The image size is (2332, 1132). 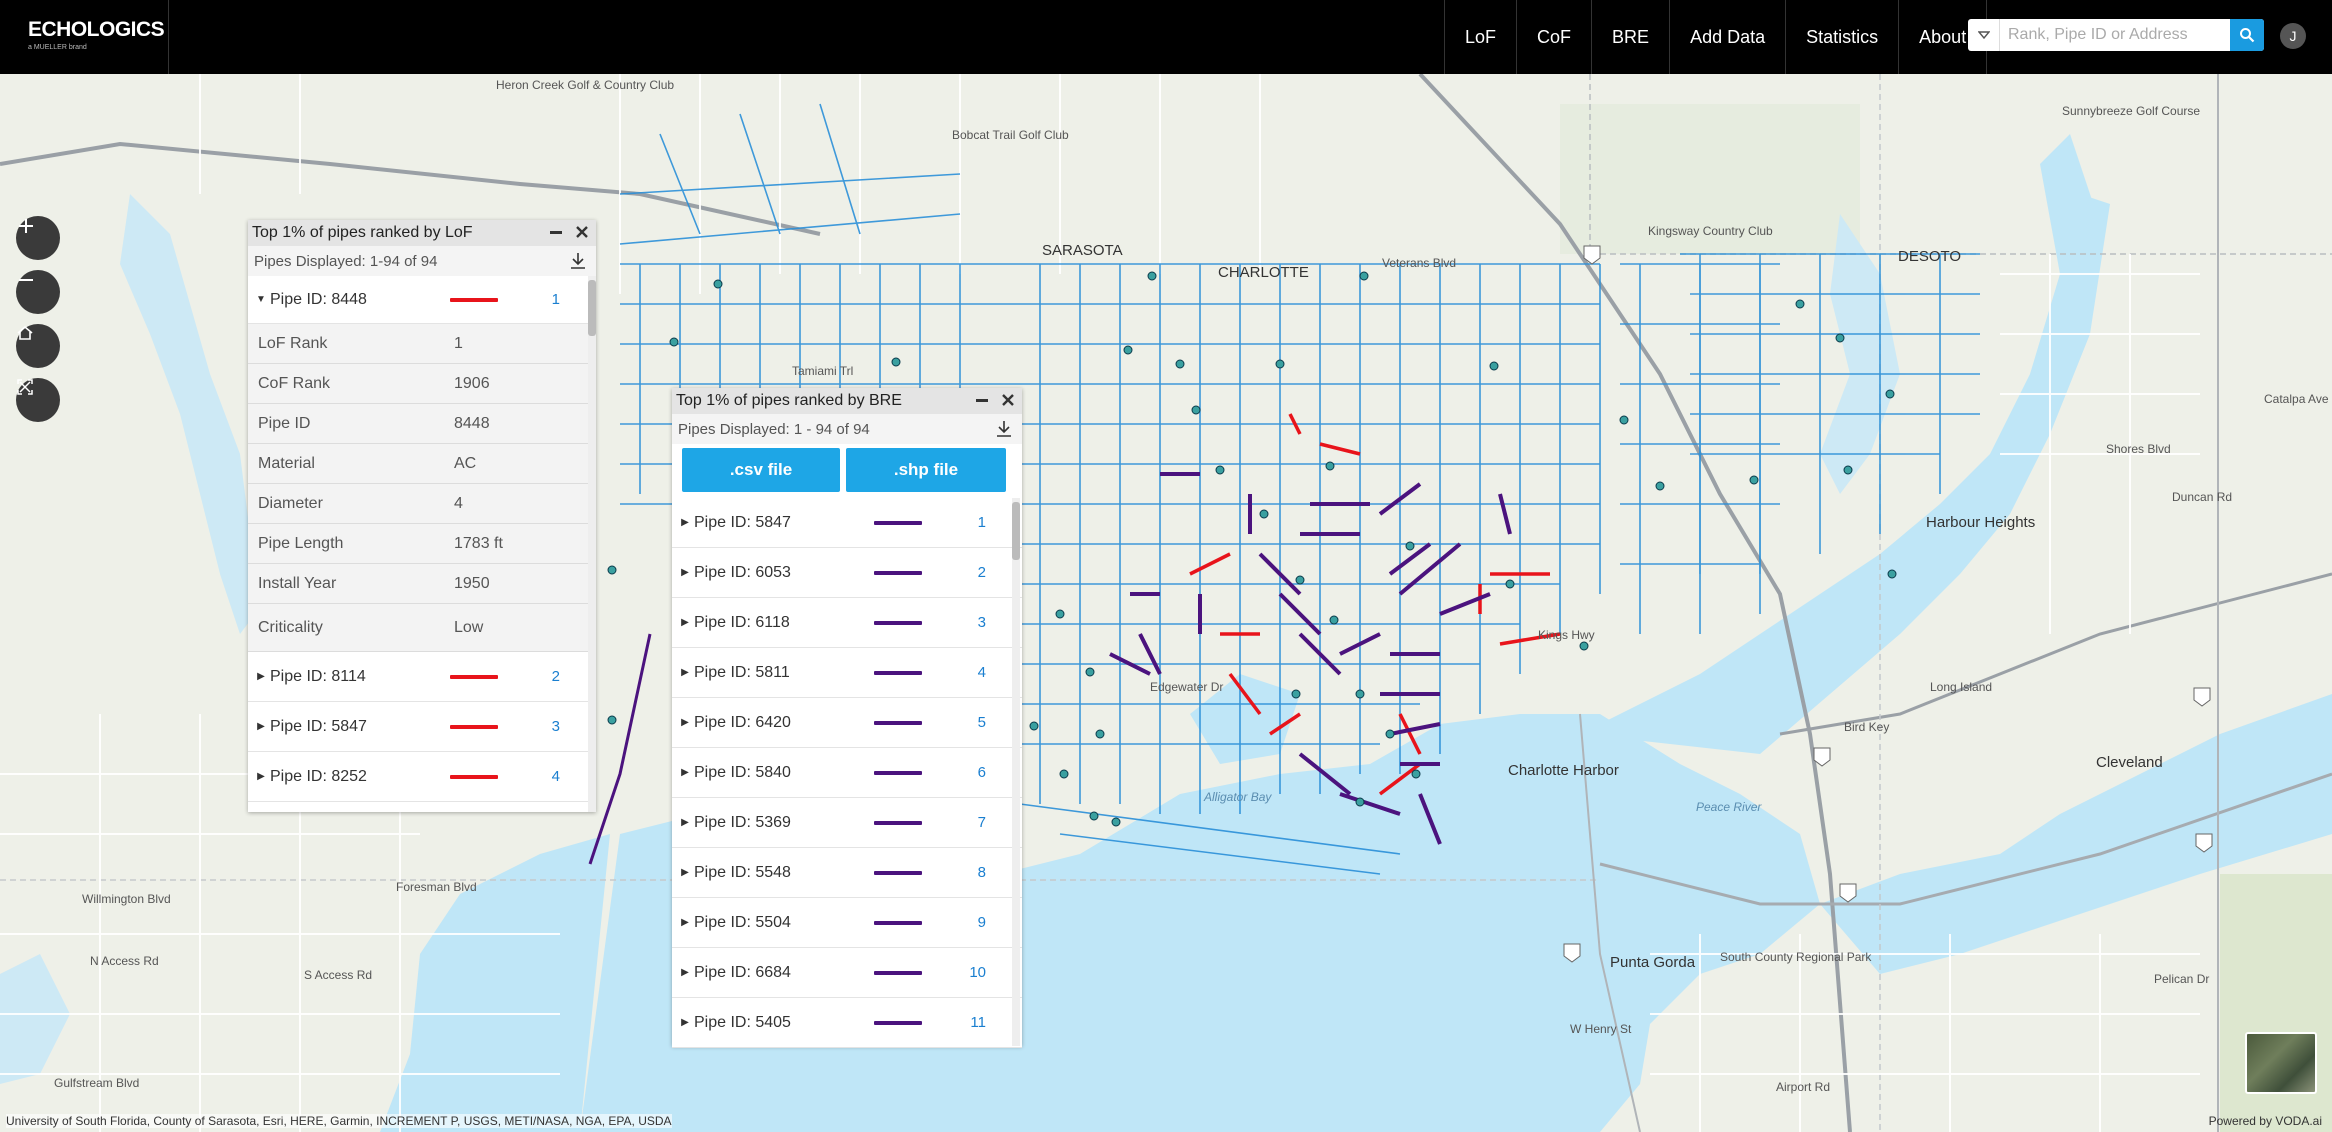 What do you see at coordinates (422, 344) in the screenshot?
I see `detail-row: LoF Rank 1` at bounding box center [422, 344].